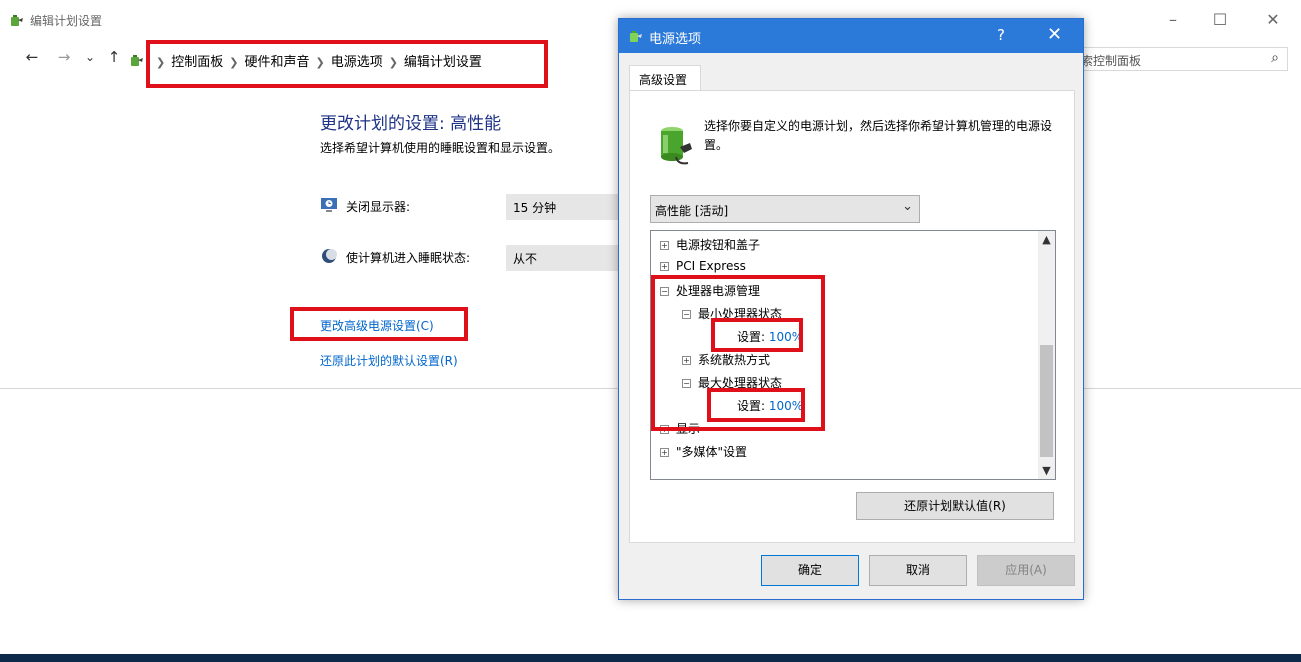  Describe the element at coordinates (756, 405) in the screenshot. I see `max-value-highlight-box` at that location.